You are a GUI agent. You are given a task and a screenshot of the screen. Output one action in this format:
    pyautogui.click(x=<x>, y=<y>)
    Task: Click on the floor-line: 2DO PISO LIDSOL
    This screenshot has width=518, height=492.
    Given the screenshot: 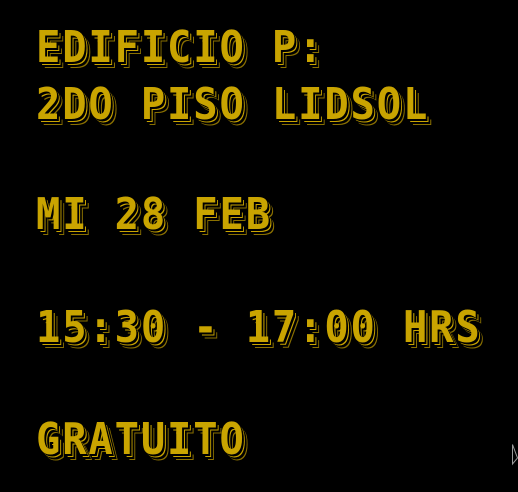 What is the action you would take?
    pyautogui.click(x=233, y=104)
    